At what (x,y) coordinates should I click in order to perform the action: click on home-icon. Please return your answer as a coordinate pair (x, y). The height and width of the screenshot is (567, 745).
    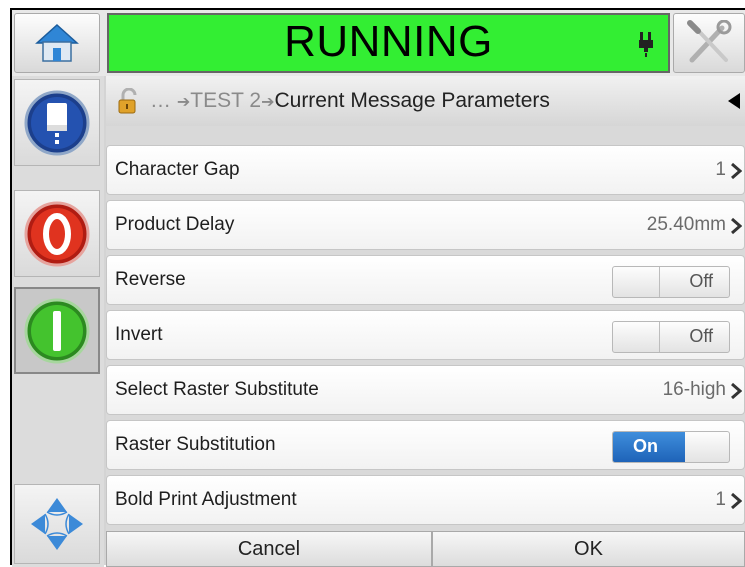
    Looking at the image, I should click on (57, 42).